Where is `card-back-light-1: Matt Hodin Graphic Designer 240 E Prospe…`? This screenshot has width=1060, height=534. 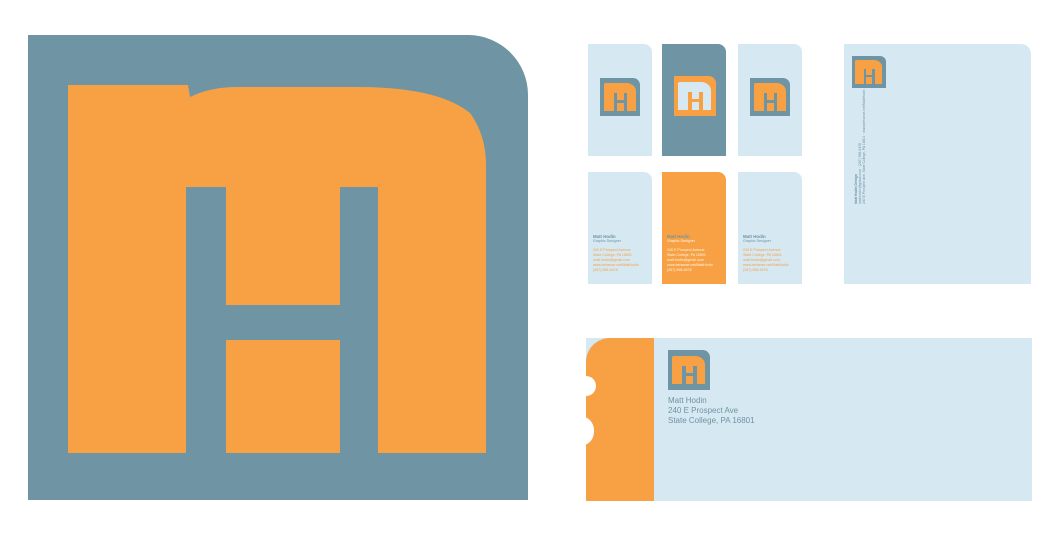 card-back-light-1: Matt Hodin Graphic Designer 240 E Prospe… is located at coordinates (620, 228).